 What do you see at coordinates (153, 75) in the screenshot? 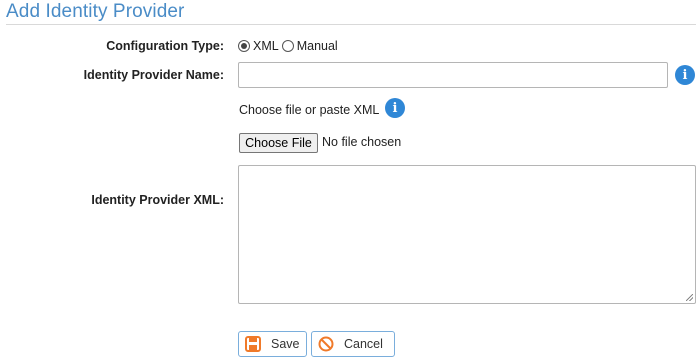
I see `provider-name-label: Identity Provider Name:` at bounding box center [153, 75].